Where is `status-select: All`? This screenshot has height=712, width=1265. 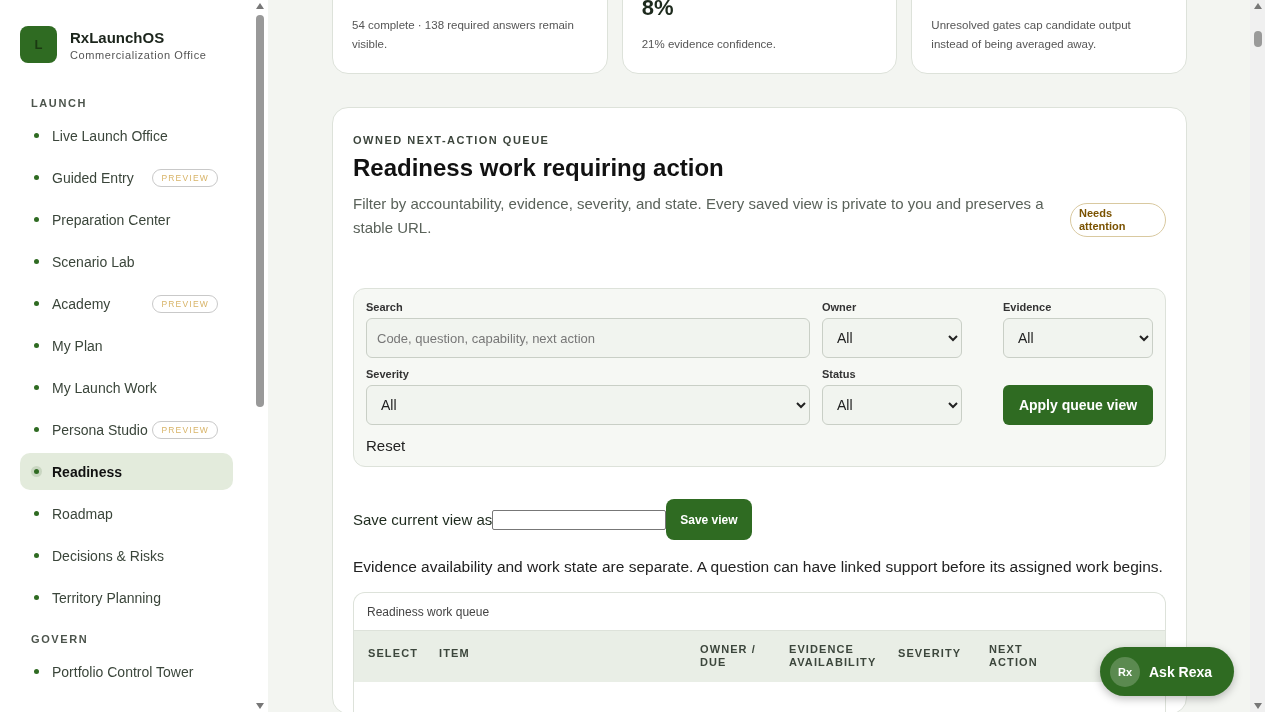 status-select: All is located at coordinates (892, 405).